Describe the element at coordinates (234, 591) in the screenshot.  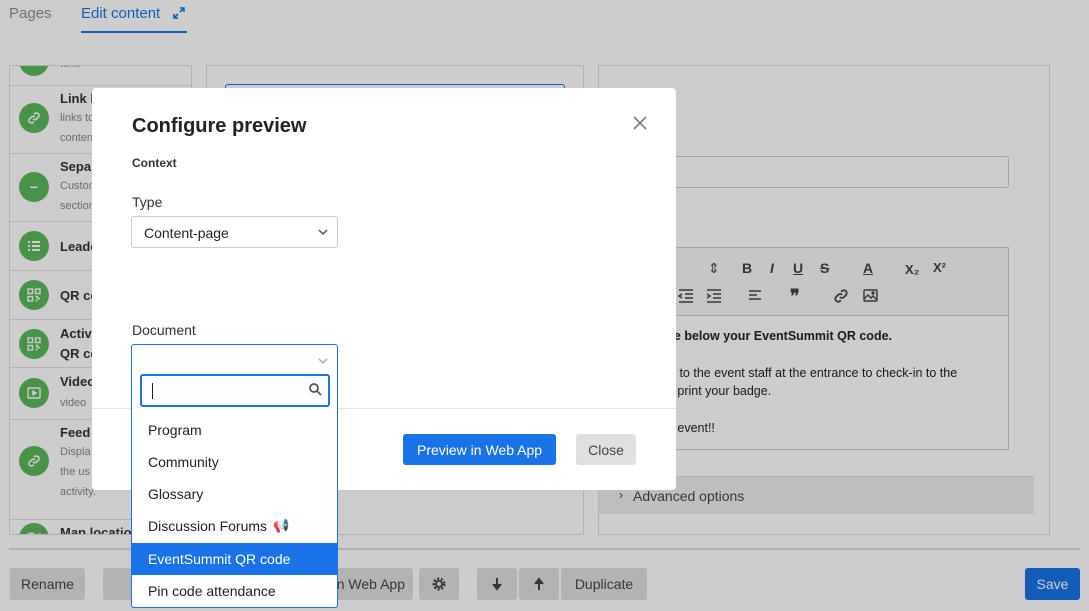
I see `option-pin-code-attendance: Pin code attendance` at that location.